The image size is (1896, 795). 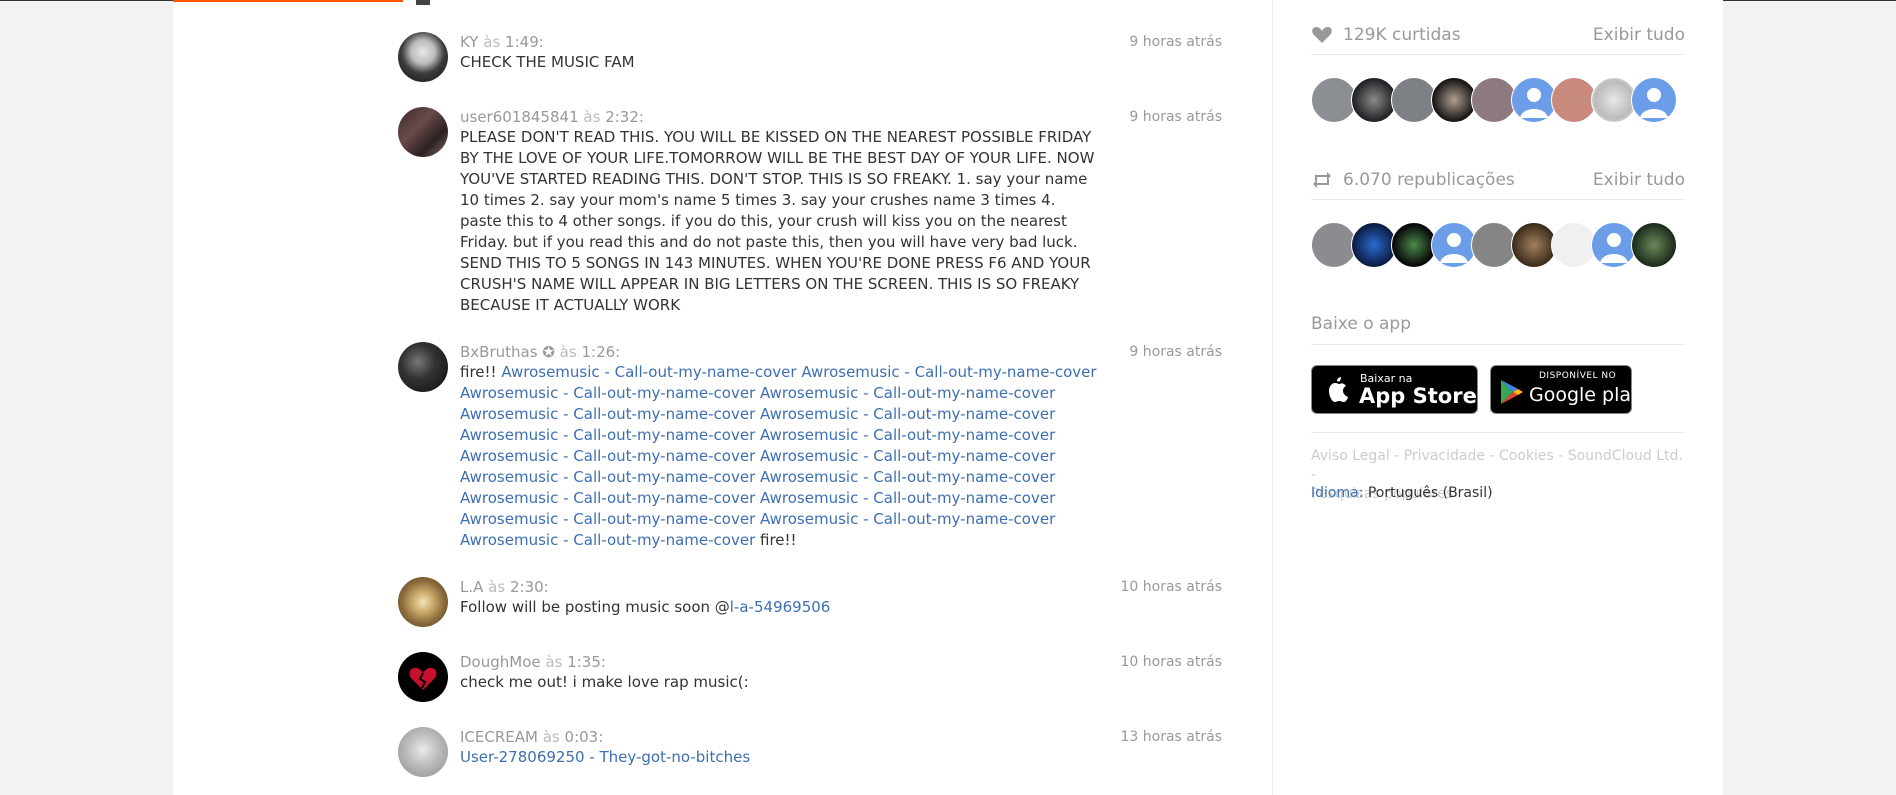 What do you see at coordinates (1322, 35) in the screenshot?
I see `heart-icon` at bounding box center [1322, 35].